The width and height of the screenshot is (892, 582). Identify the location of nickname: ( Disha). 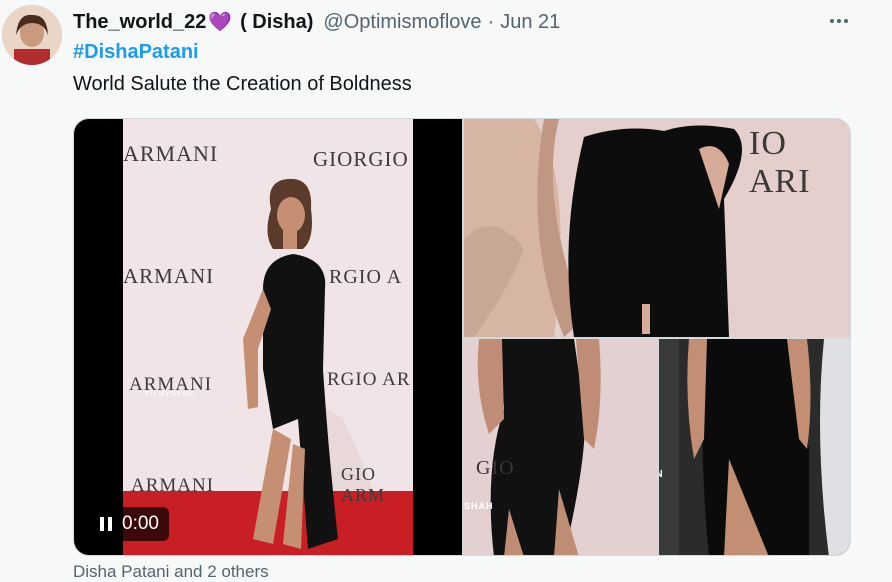
(276, 22).